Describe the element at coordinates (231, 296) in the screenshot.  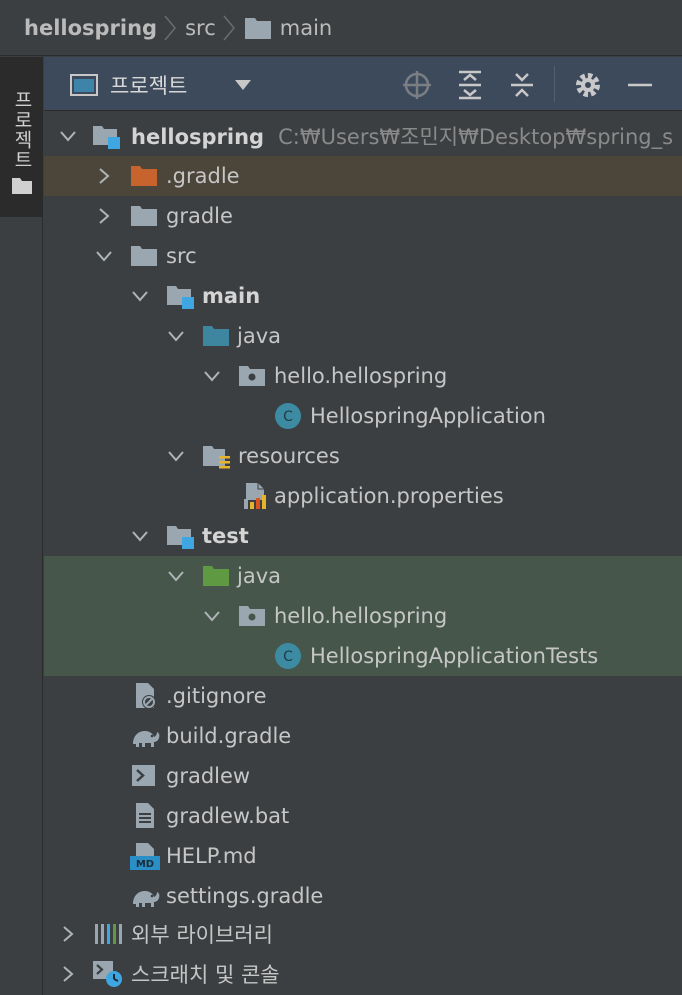
I see `tree-label: main` at that location.